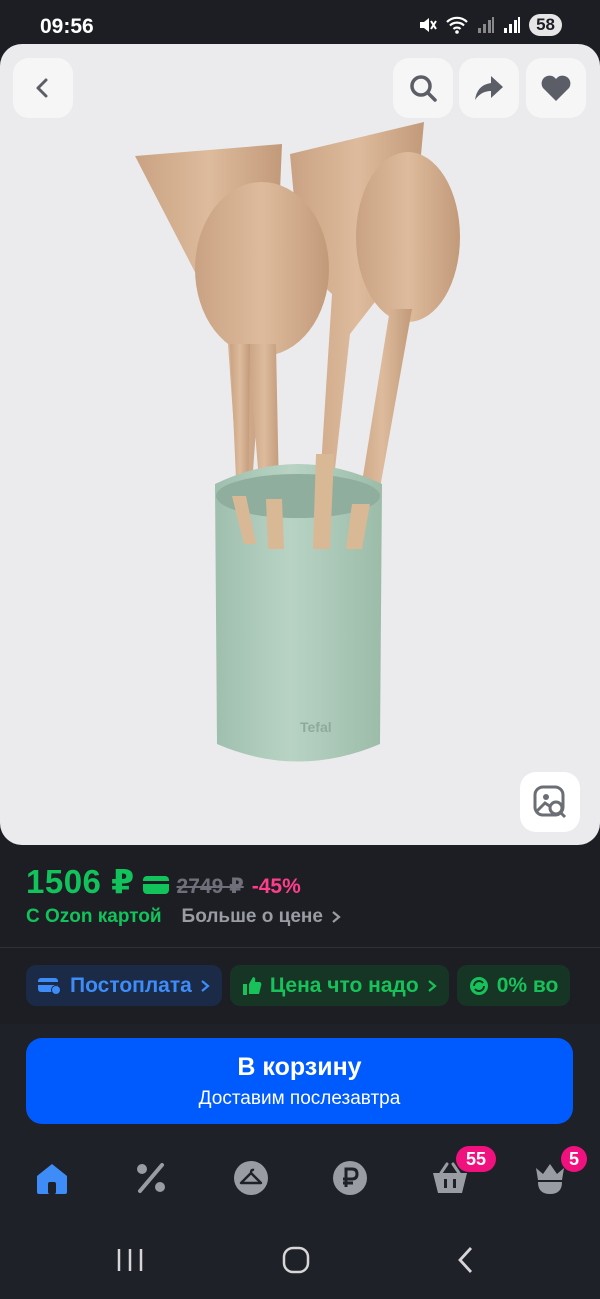 Image resolution: width=600 pixels, height=1299 pixels. What do you see at coordinates (49, 986) in the screenshot?
I see `card-clock-icon` at bounding box center [49, 986].